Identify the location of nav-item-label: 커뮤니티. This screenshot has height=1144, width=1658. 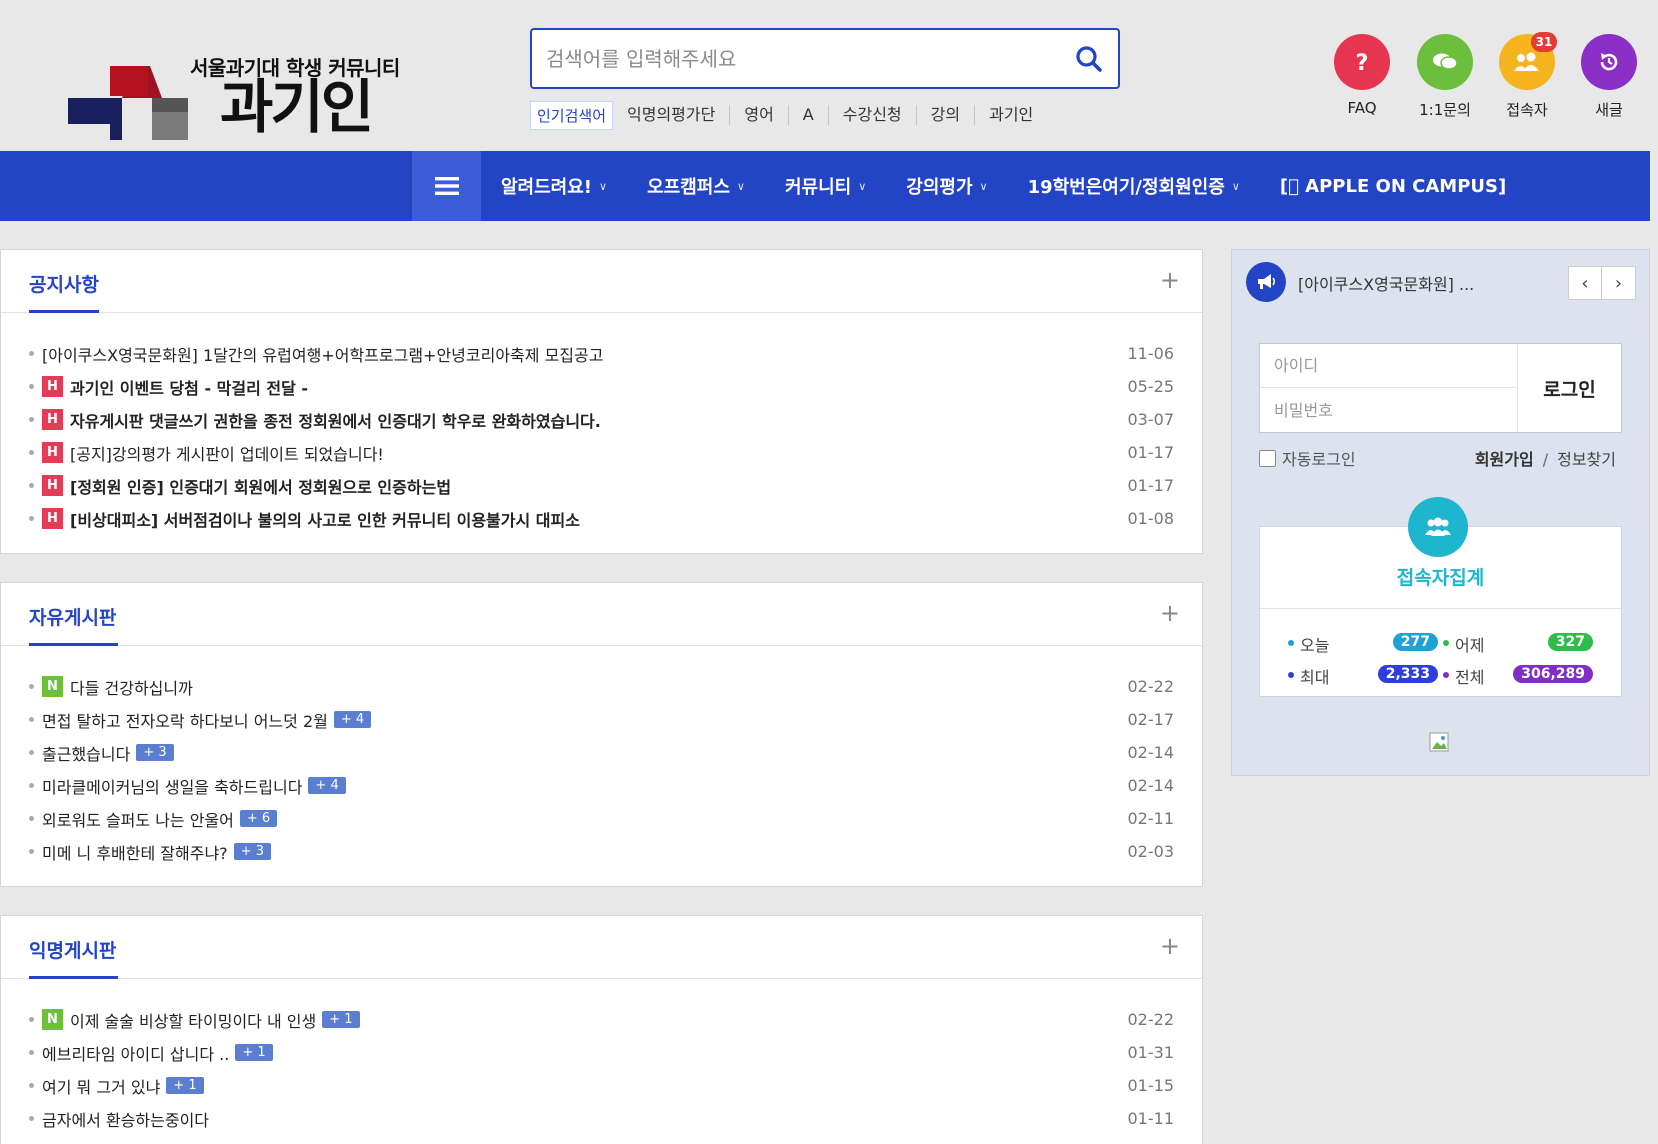
(818, 187).